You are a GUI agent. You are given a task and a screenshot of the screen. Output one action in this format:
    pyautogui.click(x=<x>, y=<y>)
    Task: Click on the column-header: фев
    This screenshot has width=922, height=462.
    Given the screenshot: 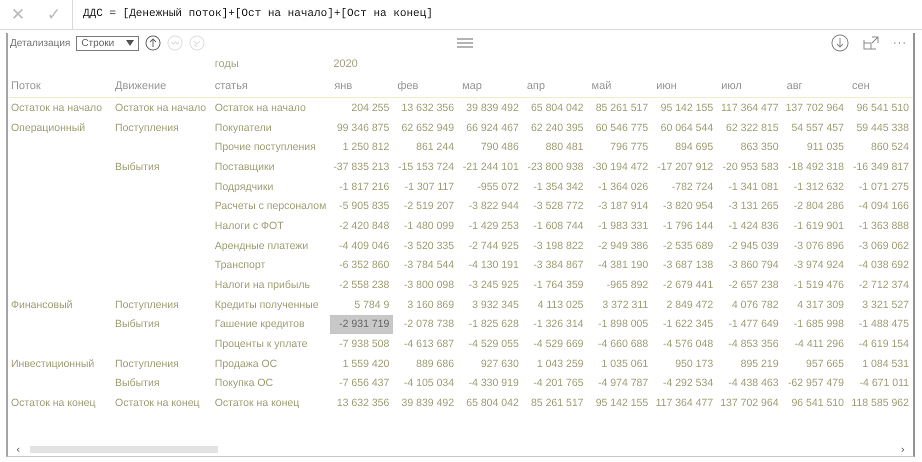 What is the action you would take?
    pyautogui.click(x=425, y=86)
    